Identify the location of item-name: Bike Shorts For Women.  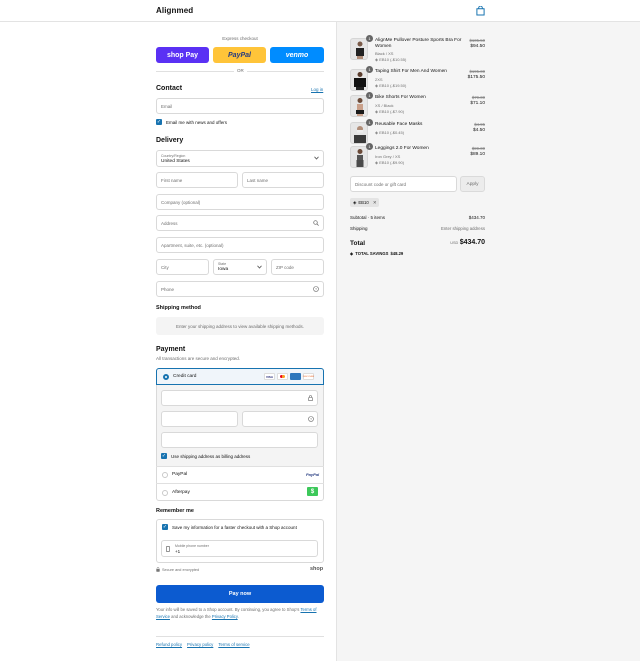
(400, 97).